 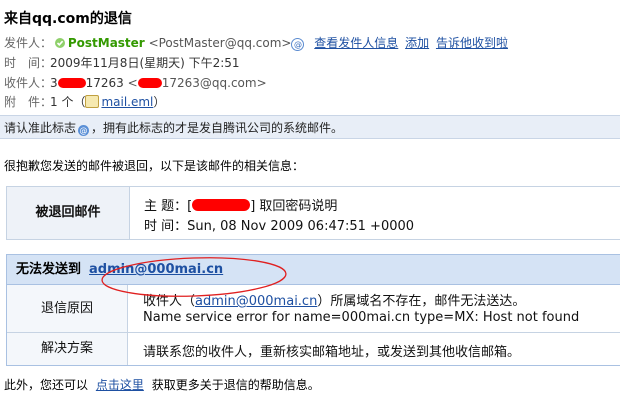 What do you see at coordinates (68, 19) in the screenshot?
I see `email-subject: 来自qq.com的退信` at bounding box center [68, 19].